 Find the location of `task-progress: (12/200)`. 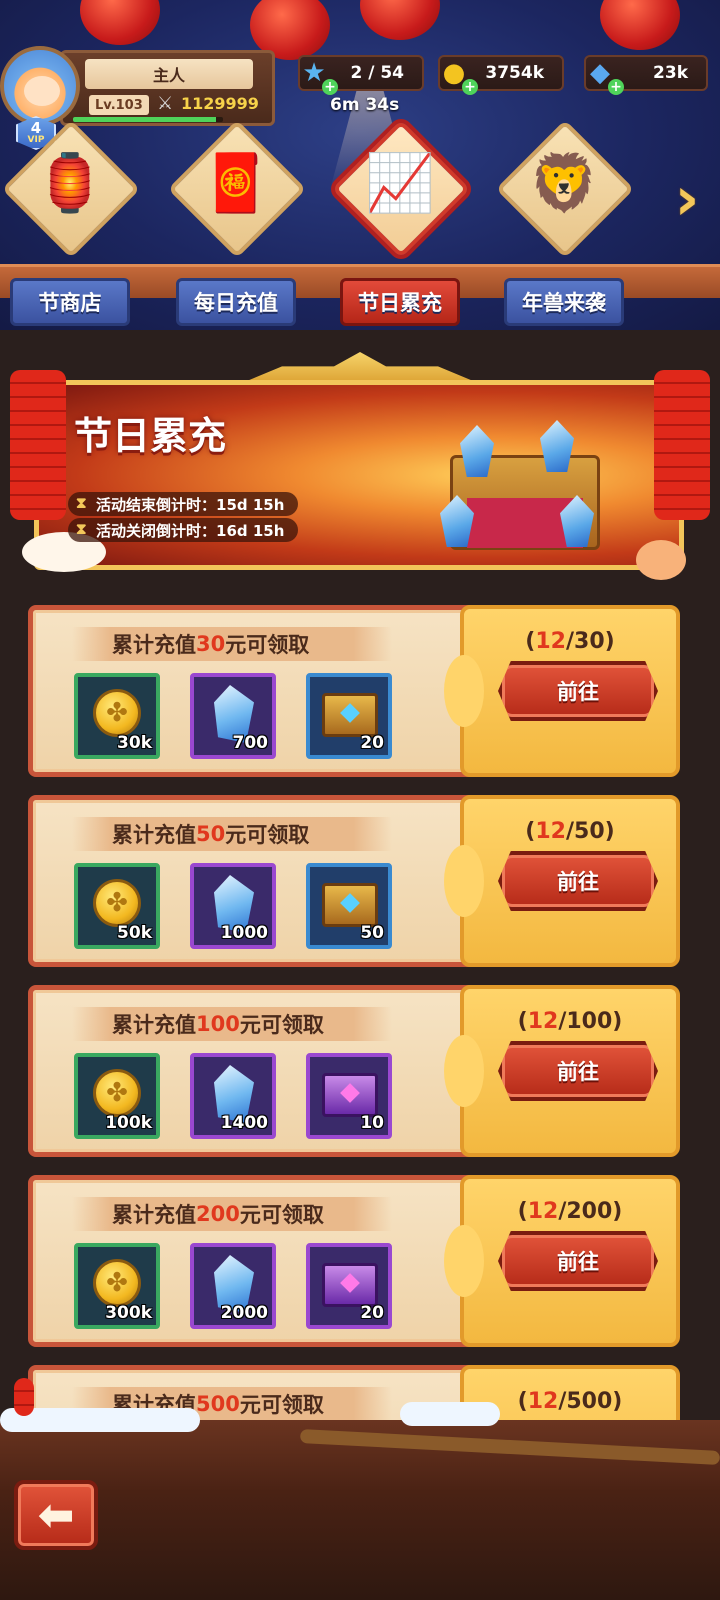

task-progress: (12/200) is located at coordinates (570, 1211).